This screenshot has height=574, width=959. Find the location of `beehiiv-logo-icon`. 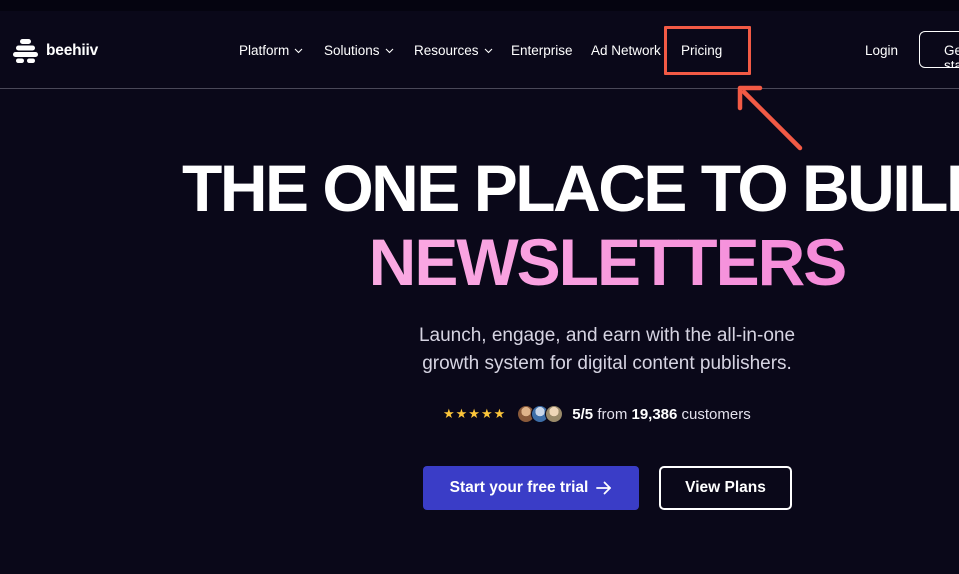

beehiiv-logo-icon is located at coordinates (25, 51).